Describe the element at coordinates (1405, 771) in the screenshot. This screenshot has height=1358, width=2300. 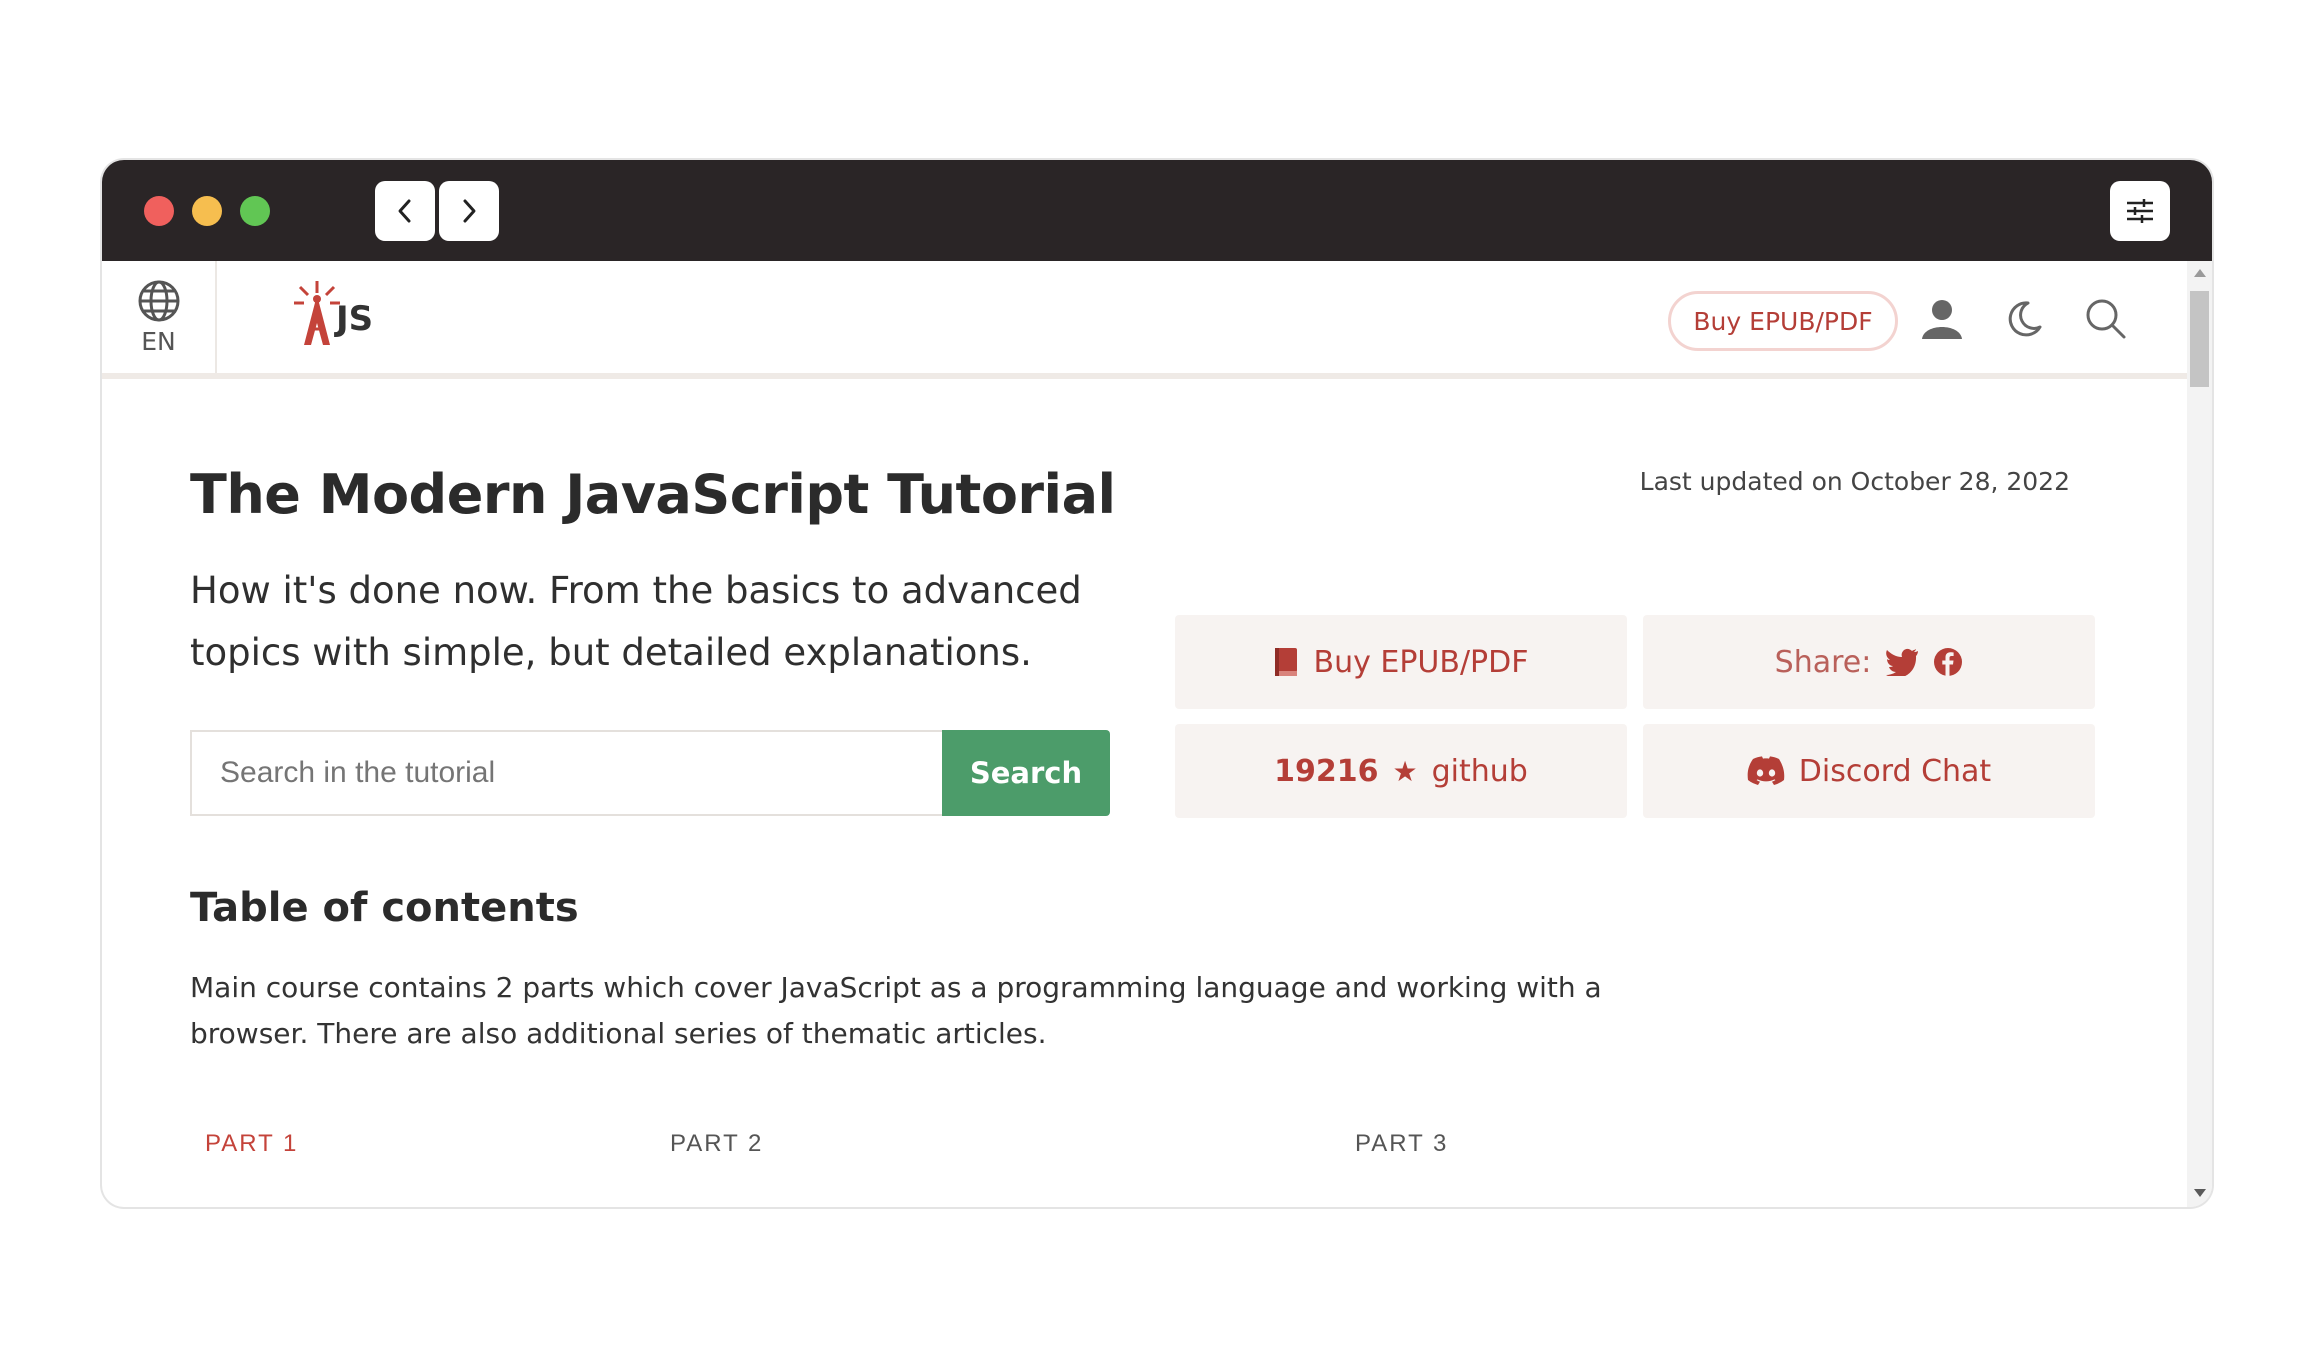
I see `star-icon: ★` at that location.